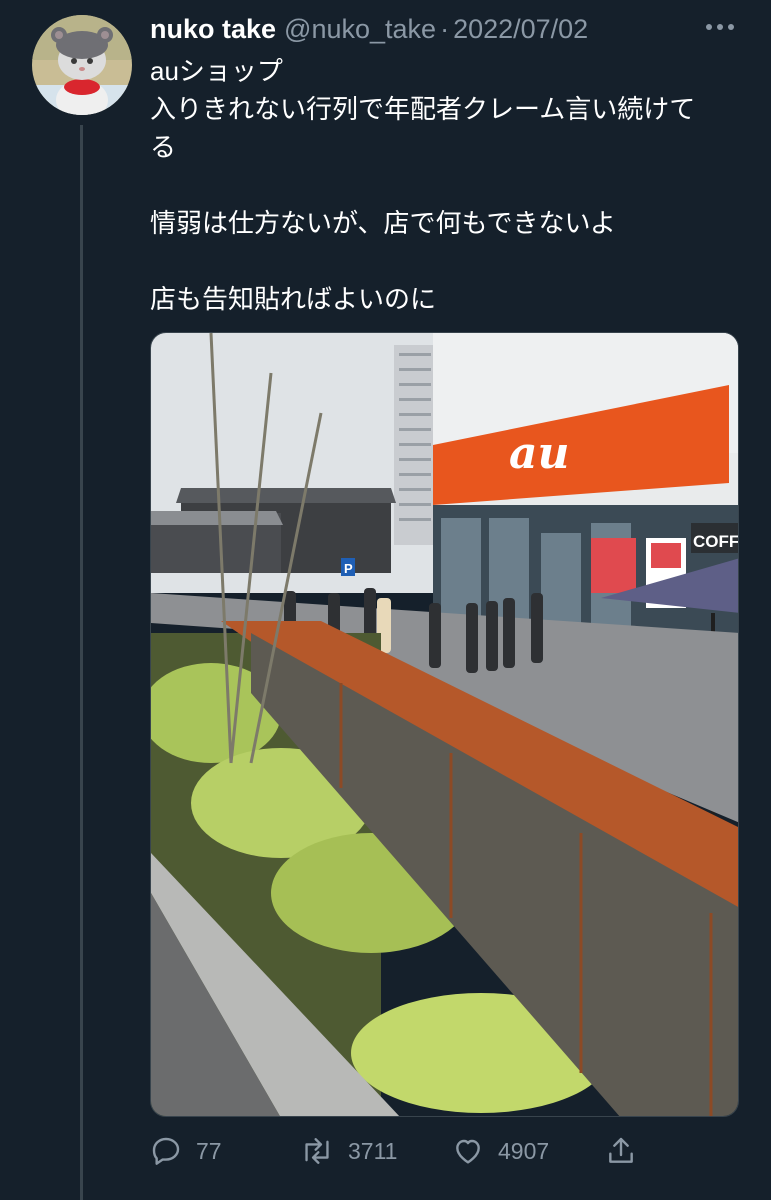  What do you see at coordinates (524, 1150) in the screenshot?
I see `like-count: 4907` at bounding box center [524, 1150].